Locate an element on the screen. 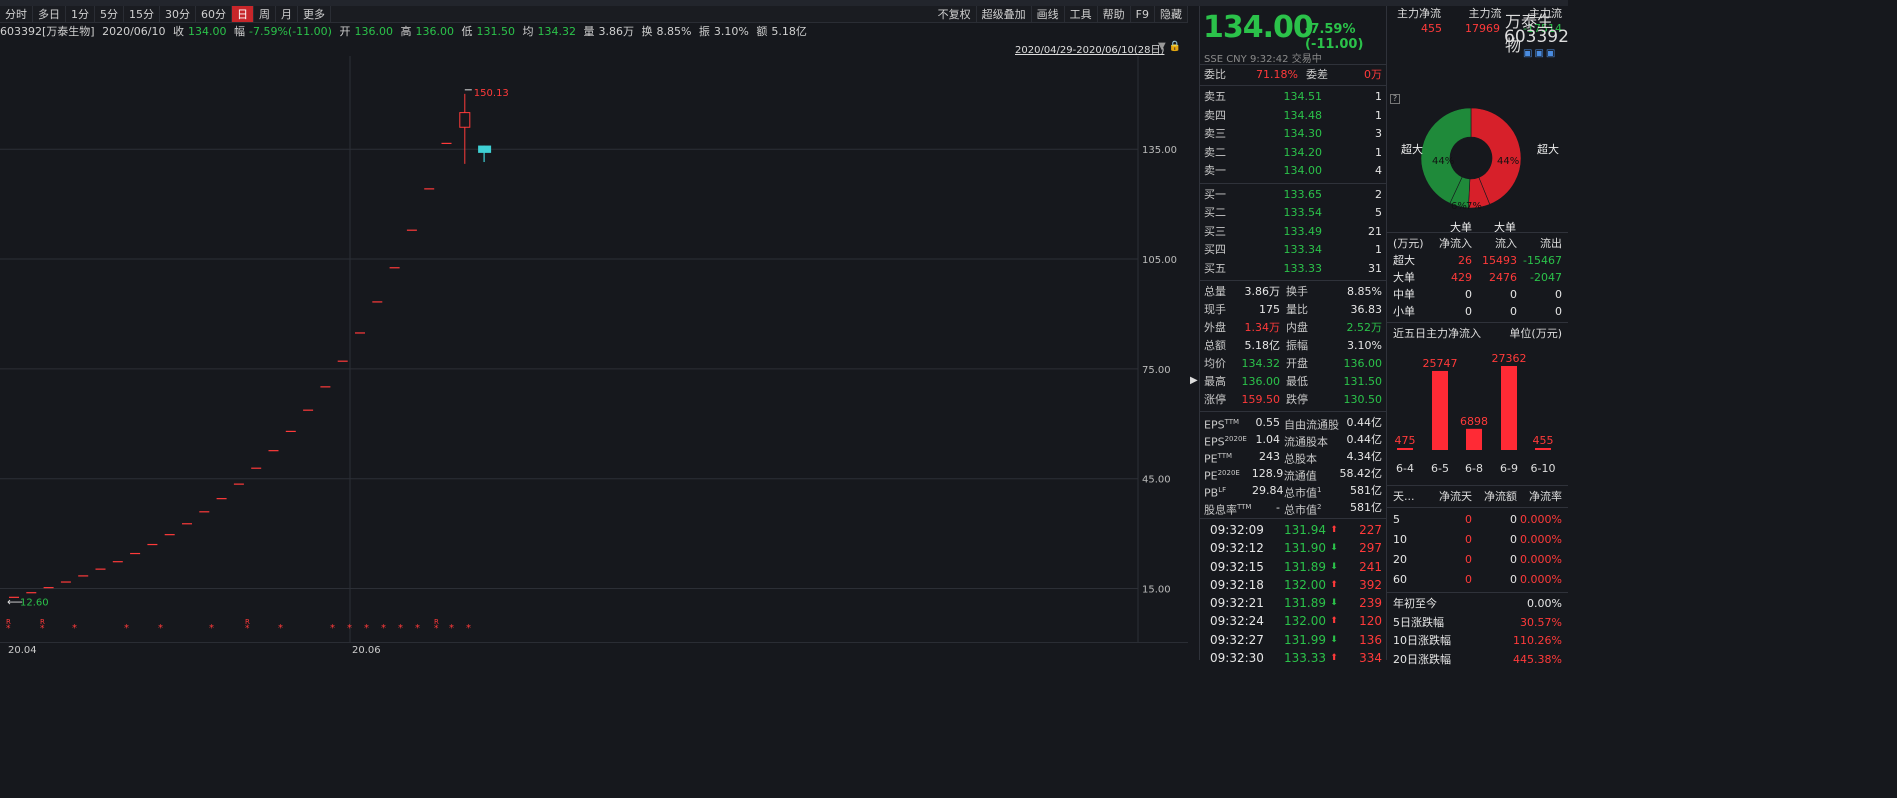 The width and height of the screenshot is (1897, 798). stats-row: 现手 175 量比 36.83 is located at coordinates (1293, 309).